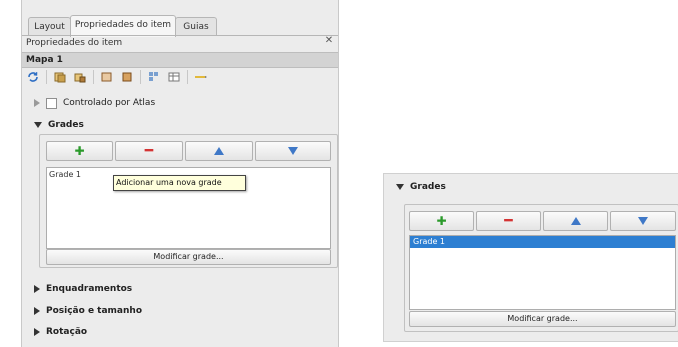  Describe the element at coordinates (33, 77) in the screenshot. I see `refresh-icon` at that location.